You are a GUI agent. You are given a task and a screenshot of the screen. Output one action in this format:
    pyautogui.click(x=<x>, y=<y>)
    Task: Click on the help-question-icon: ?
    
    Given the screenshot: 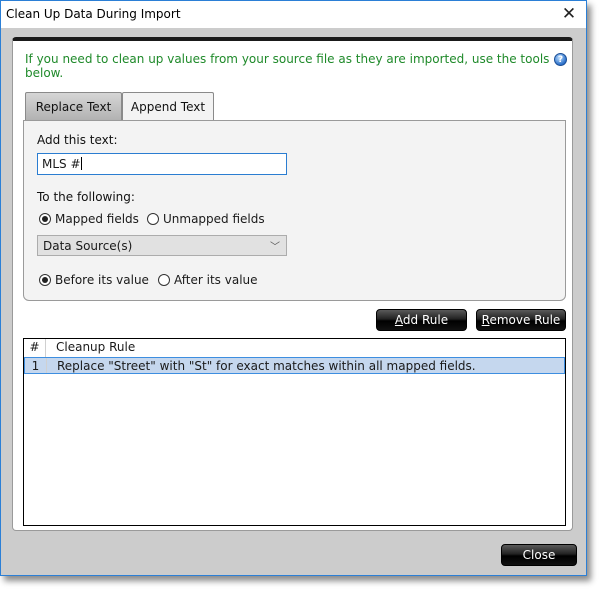 What is the action you would take?
    pyautogui.click(x=560, y=59)
    